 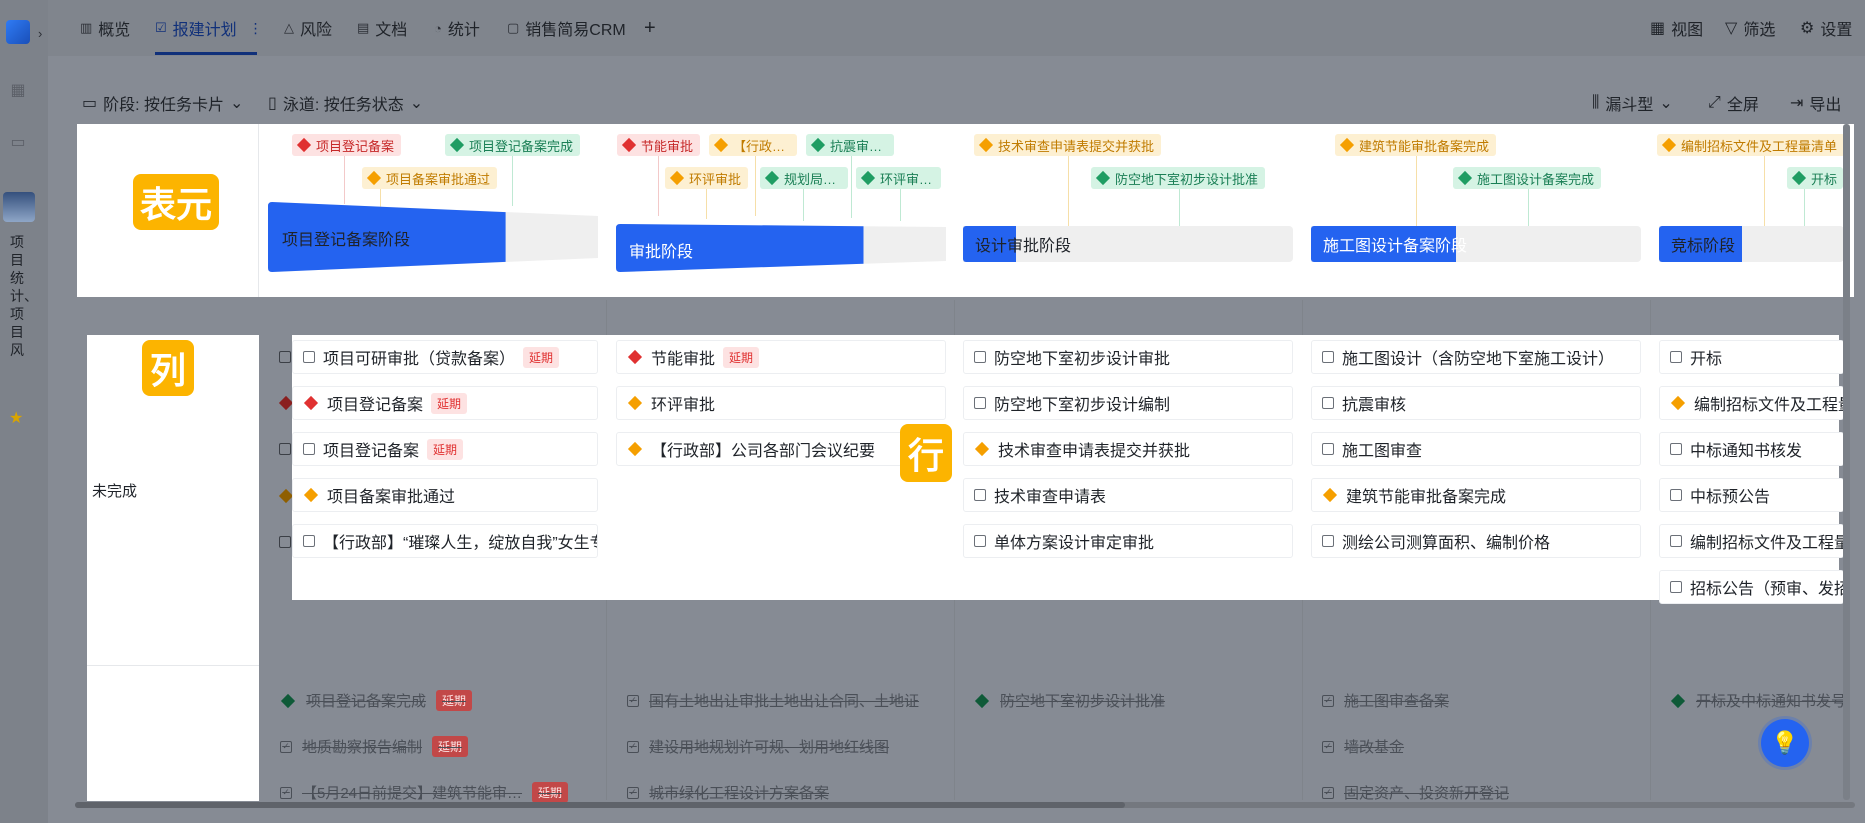 I want to click on filter-button: ▽ 筛选, so click(x=1750, y=28).